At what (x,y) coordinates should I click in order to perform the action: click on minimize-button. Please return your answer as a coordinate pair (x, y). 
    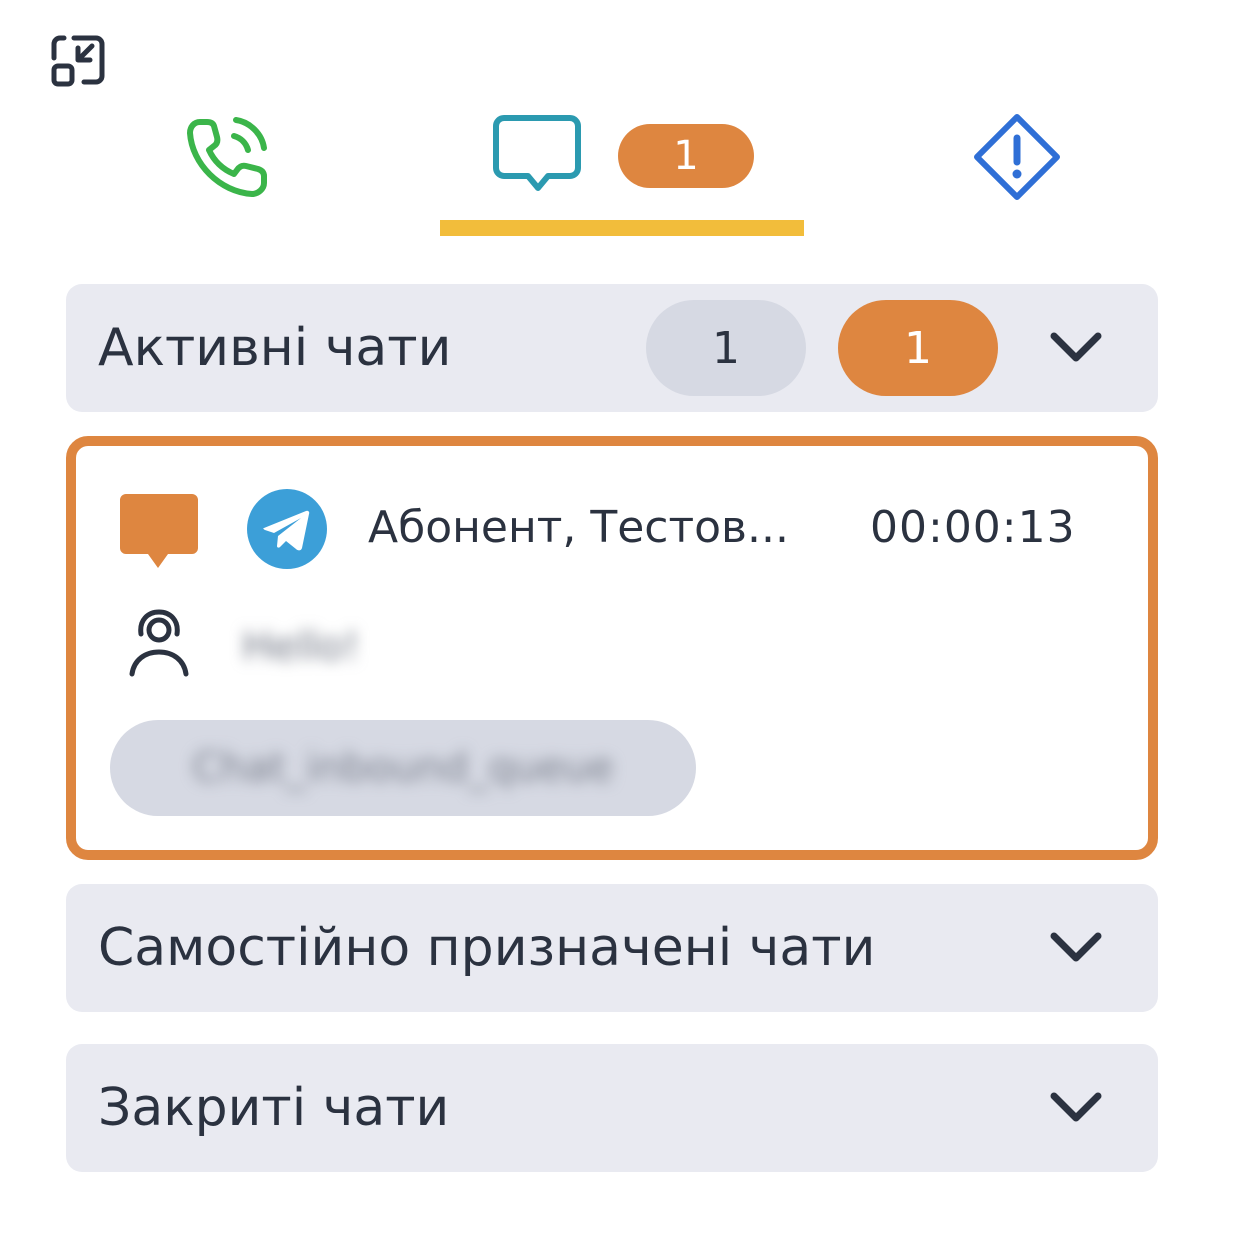
    Looking at the image, I should click on (78, 62).